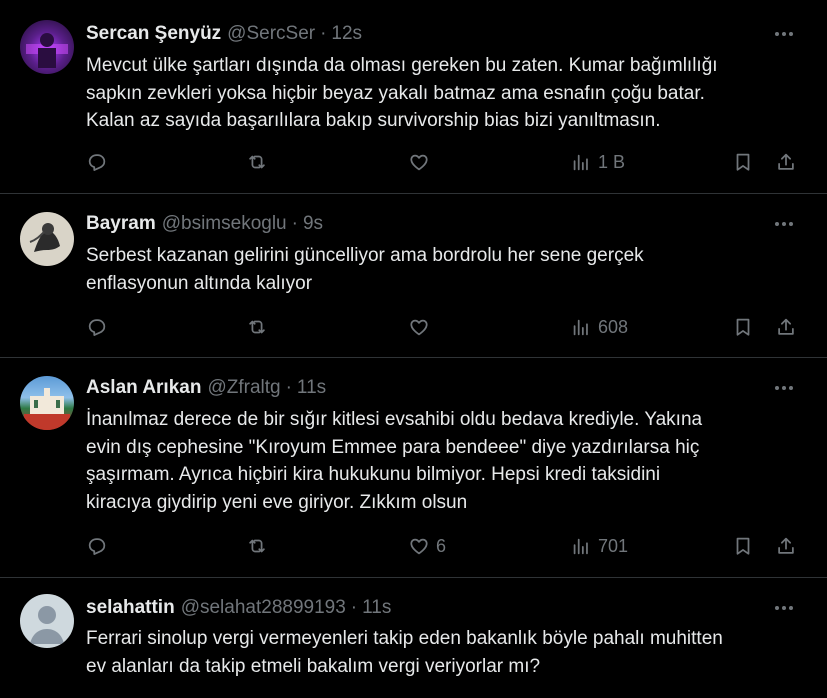  I want to click on user-handle: @bsimsekoglu, so click(224, 224).